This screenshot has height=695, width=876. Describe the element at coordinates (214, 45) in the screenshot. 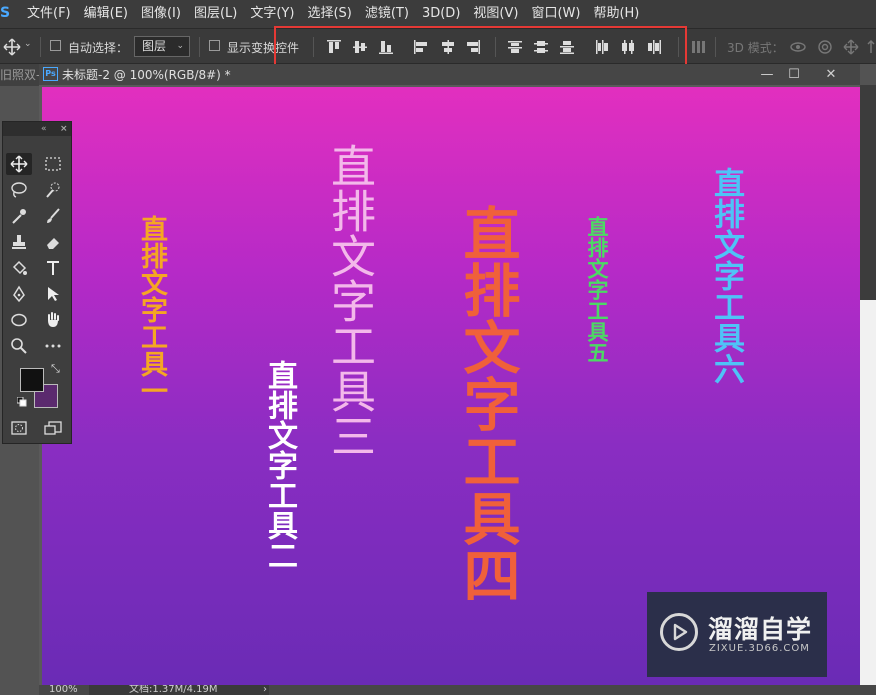

I see `show-transform-checkbox` at that location.